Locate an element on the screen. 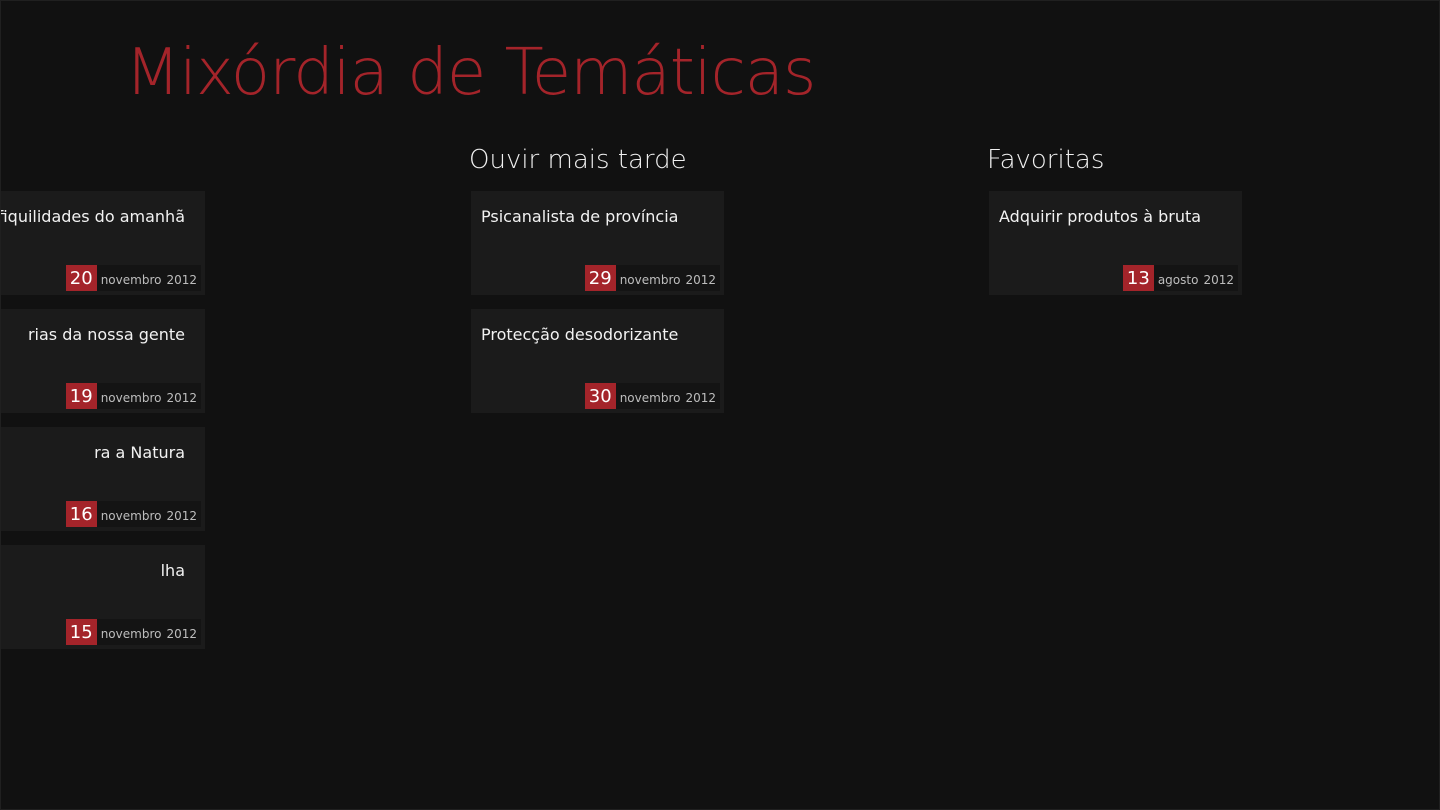 The image size is (1440, 810). episode-month: agosto is located at coordinates (1178, 280).